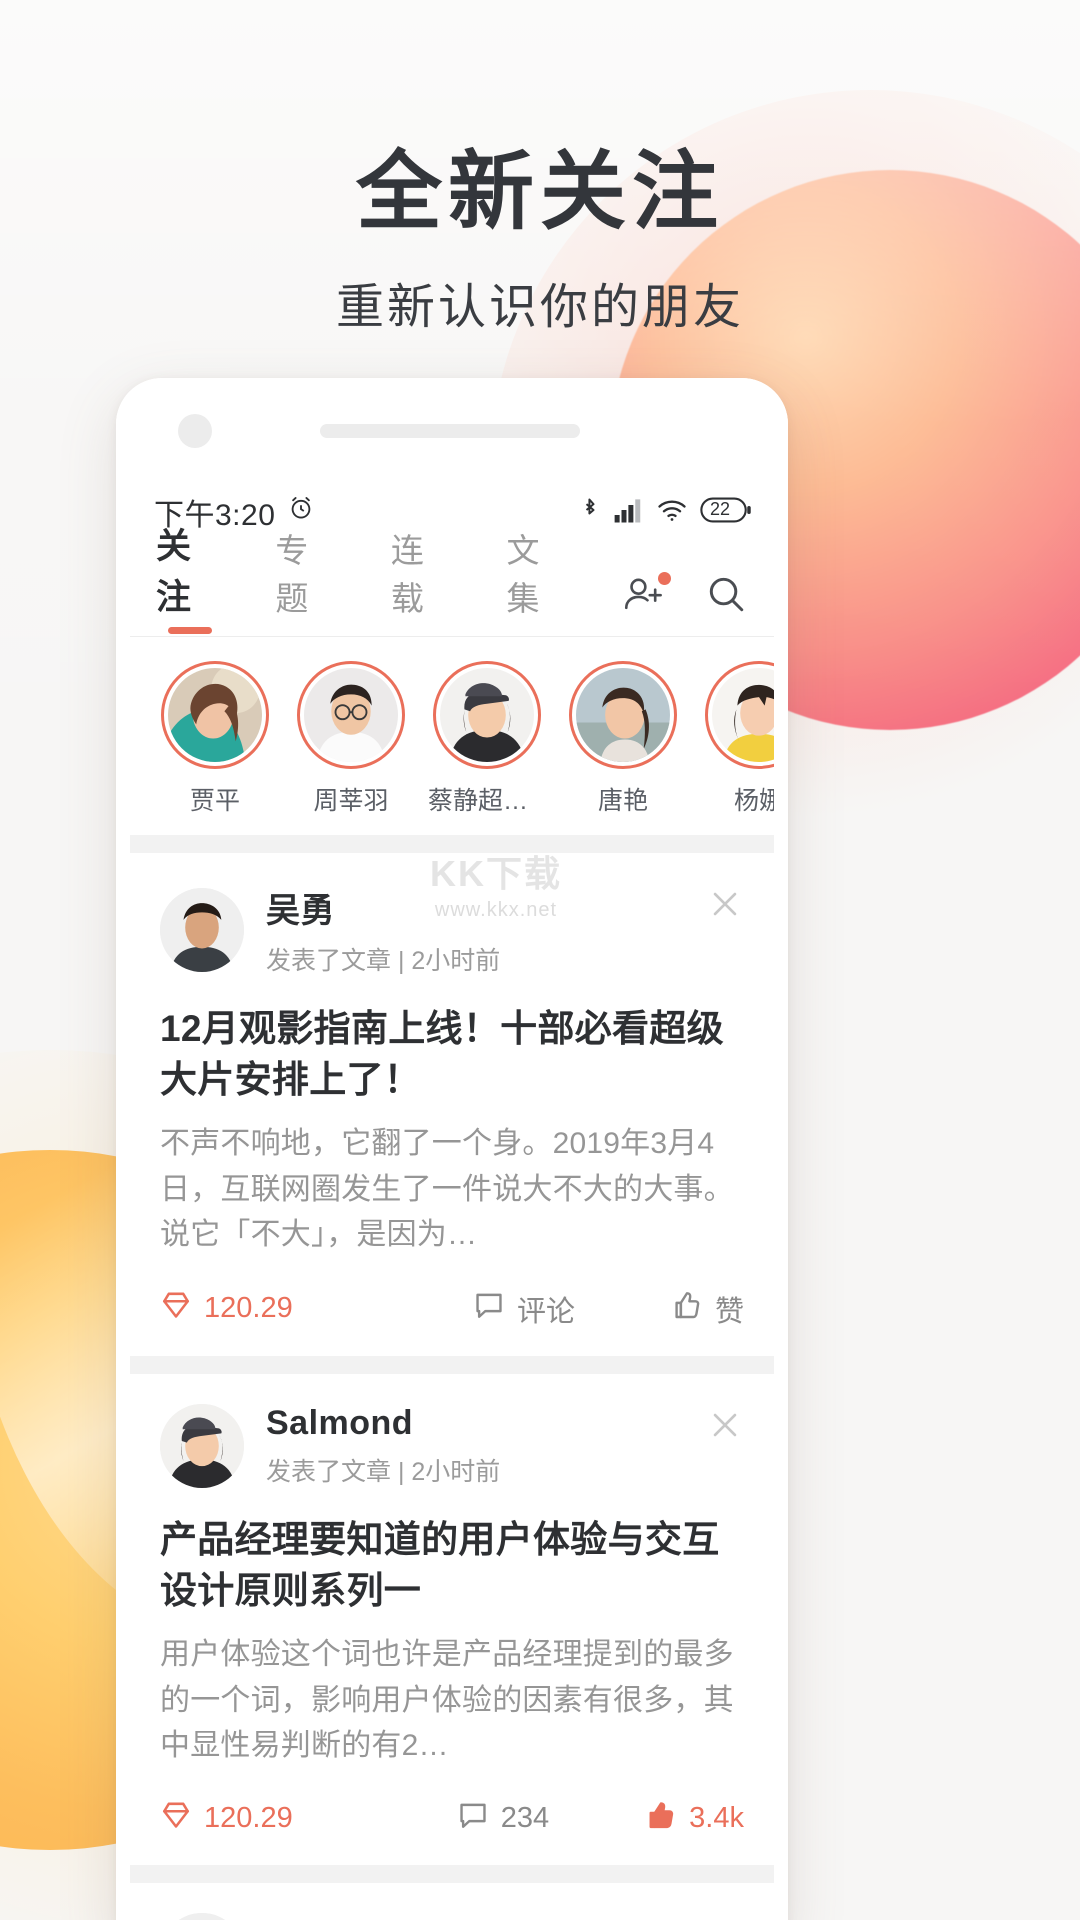  I want to click on promo-headline: 全新关注 重新认识你的朋友, so click(540, 241).